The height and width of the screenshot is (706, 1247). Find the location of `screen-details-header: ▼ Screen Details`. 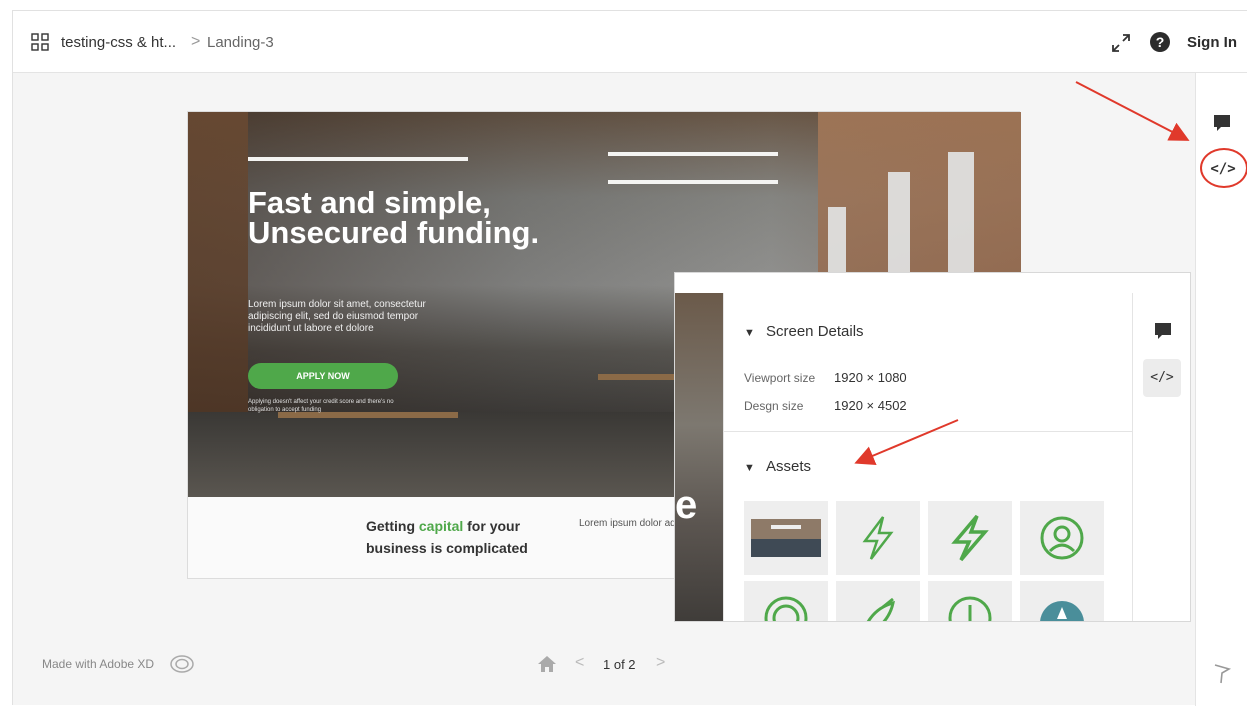

screen-details-header: ▼ Screen Details is located at coordinates (804, 331).